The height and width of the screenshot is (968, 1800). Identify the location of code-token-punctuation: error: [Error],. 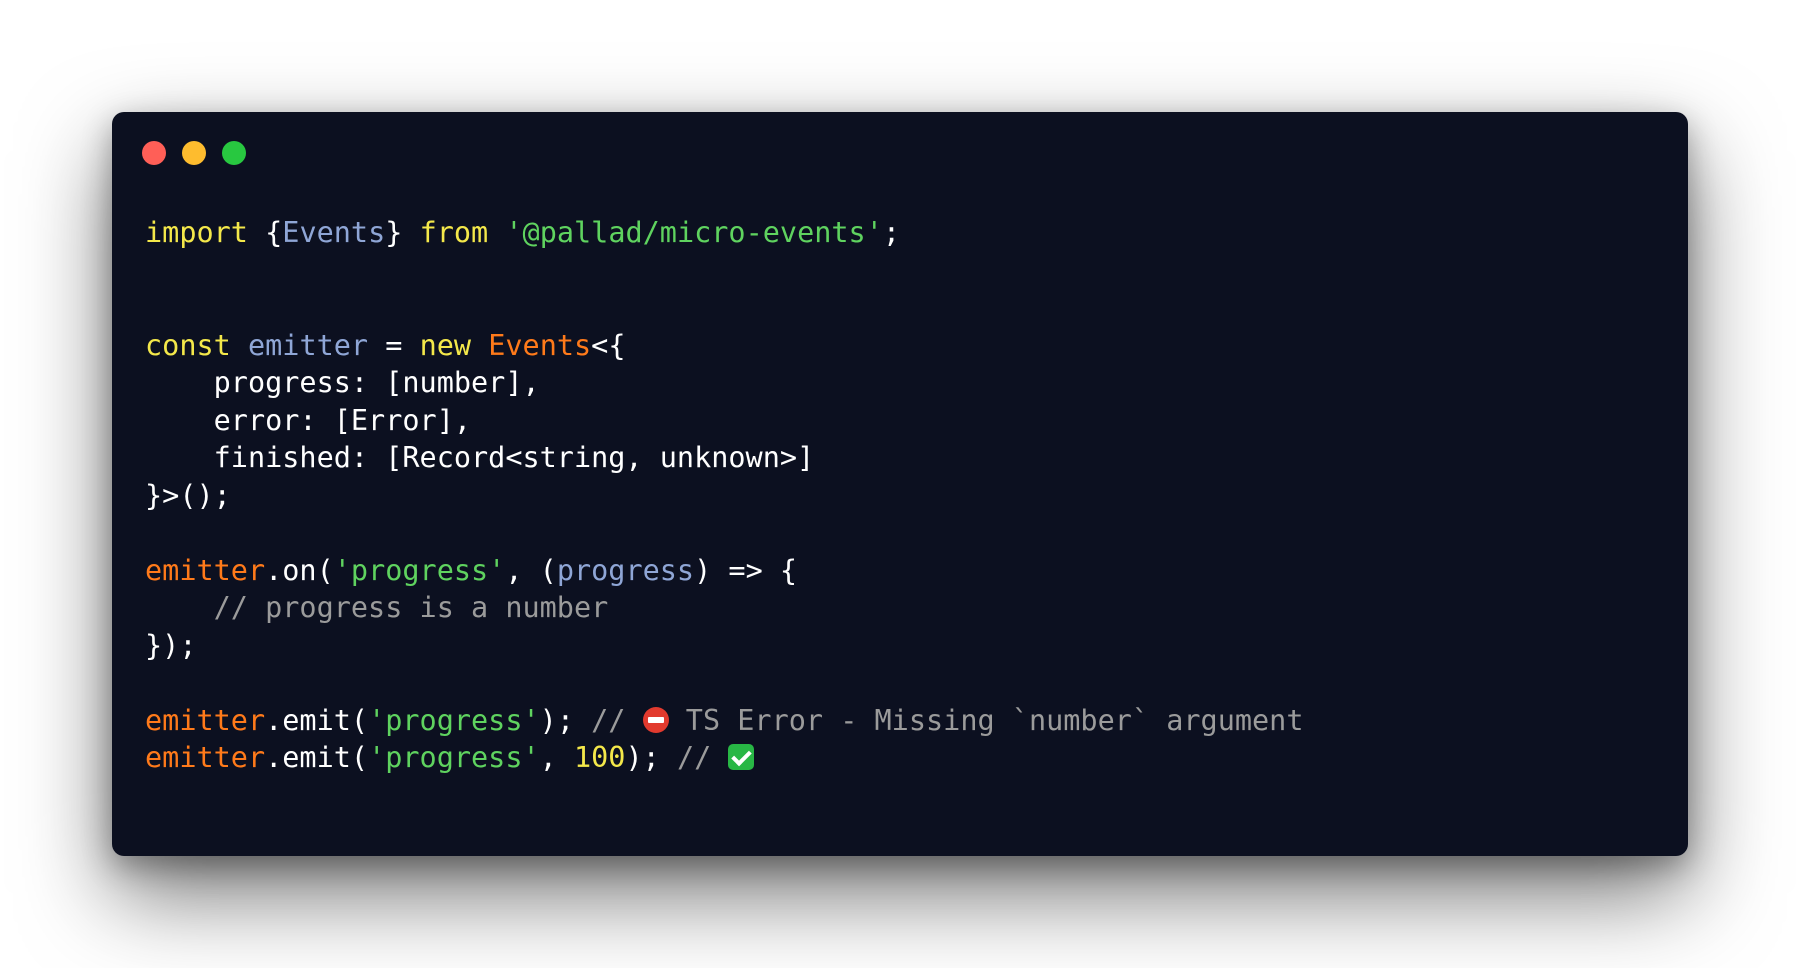
(308, 420).